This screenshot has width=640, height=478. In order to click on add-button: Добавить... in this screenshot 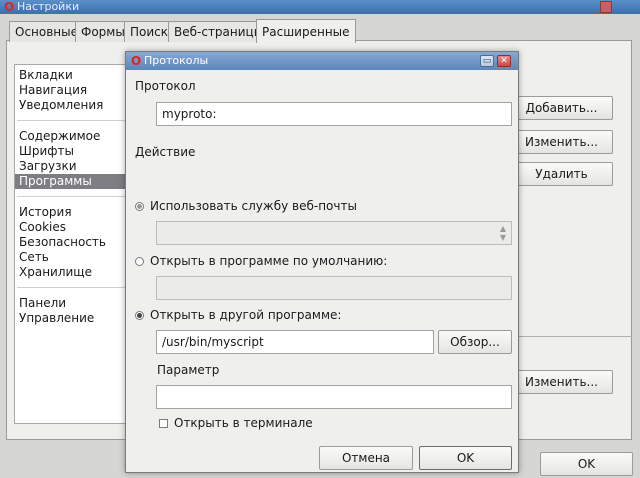, I will do `click(561, 108)`.